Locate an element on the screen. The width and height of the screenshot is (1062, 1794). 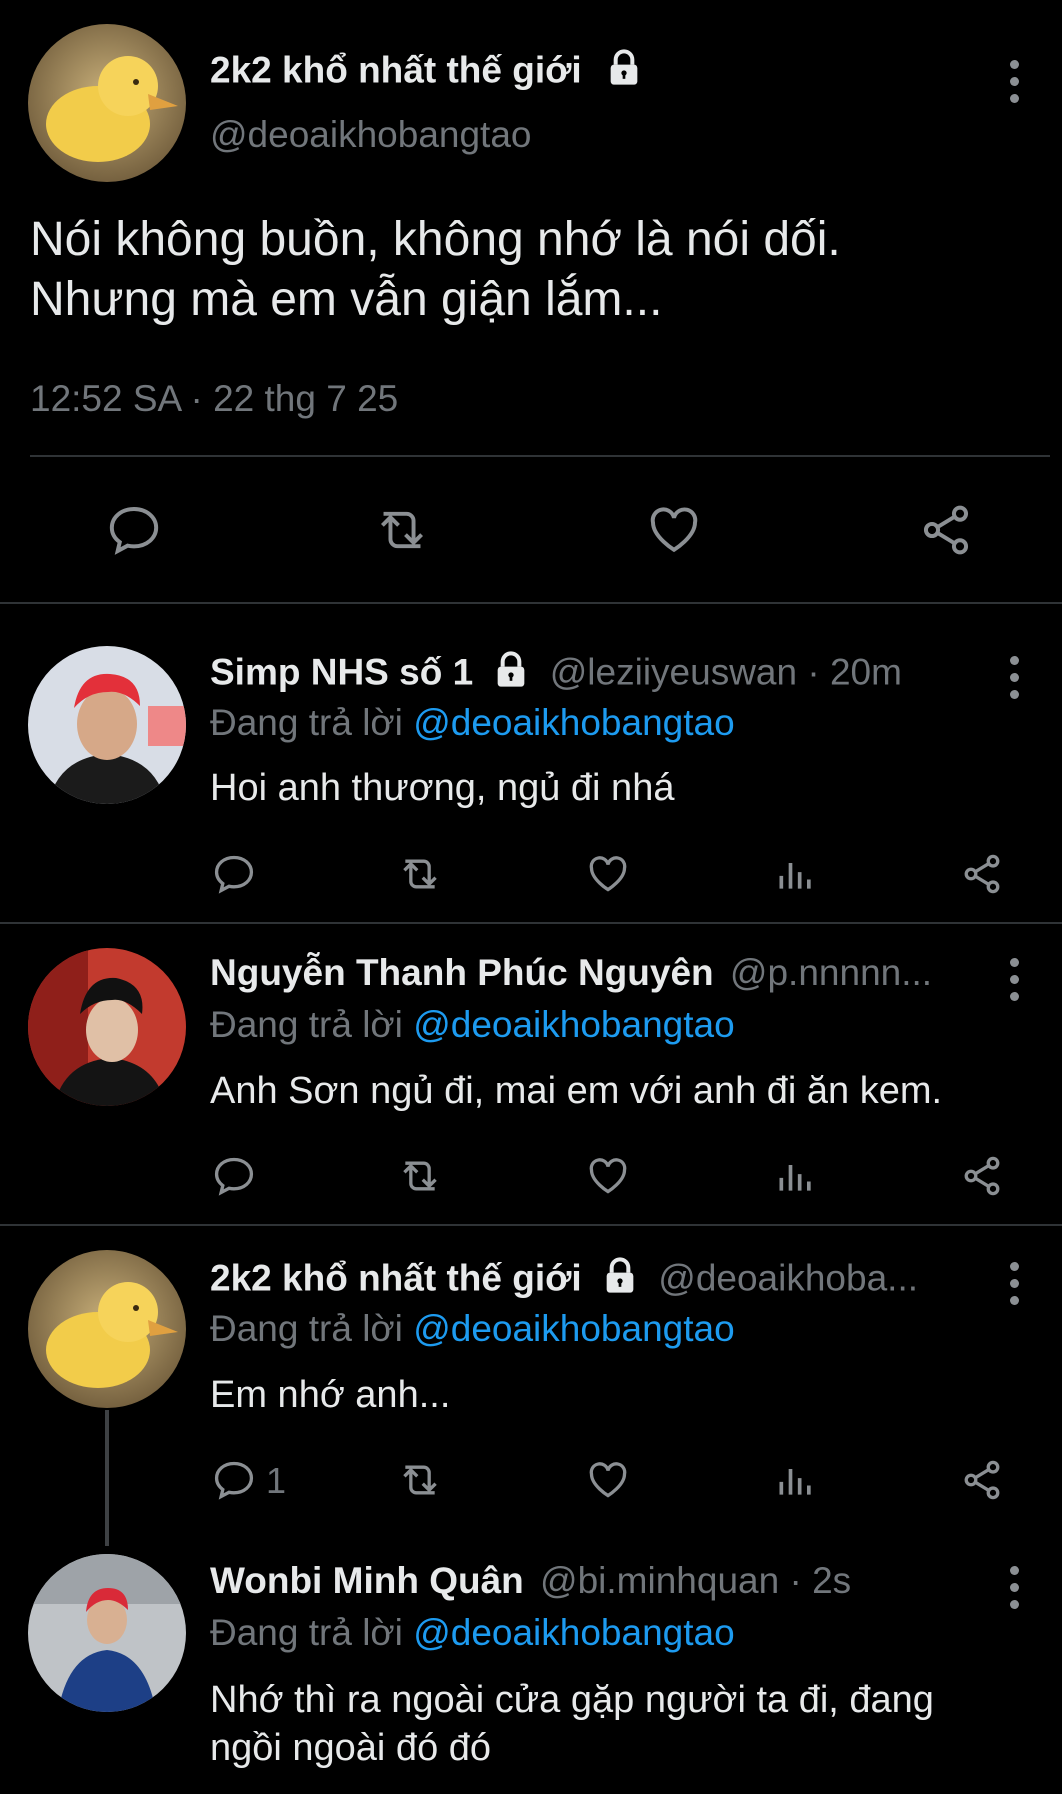
thread-line is located at coordinates (107, 1478).